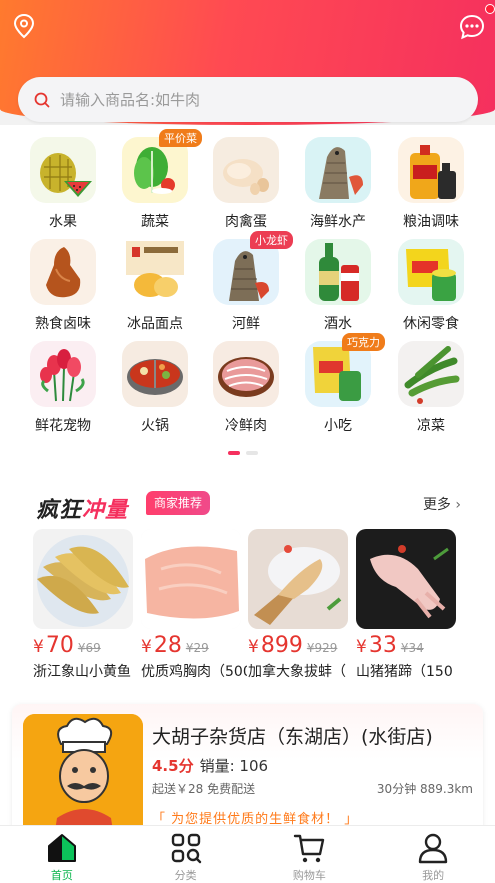 The image size is (495, 883). Describe the element at coordinates (246, 222) in the screenshot. I see `category-label: 肉禽蛋` at that location.